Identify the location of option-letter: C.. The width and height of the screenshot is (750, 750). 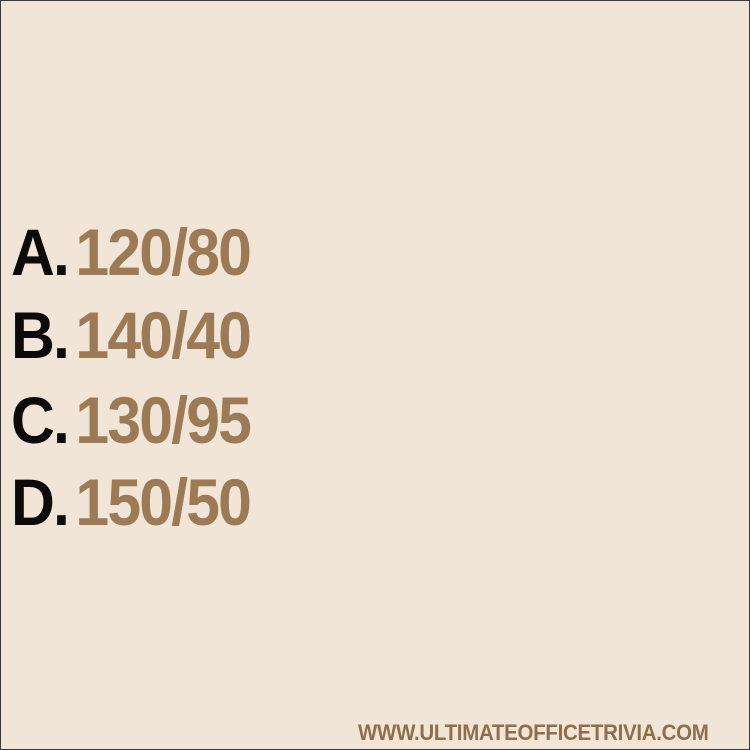
(40, 420).